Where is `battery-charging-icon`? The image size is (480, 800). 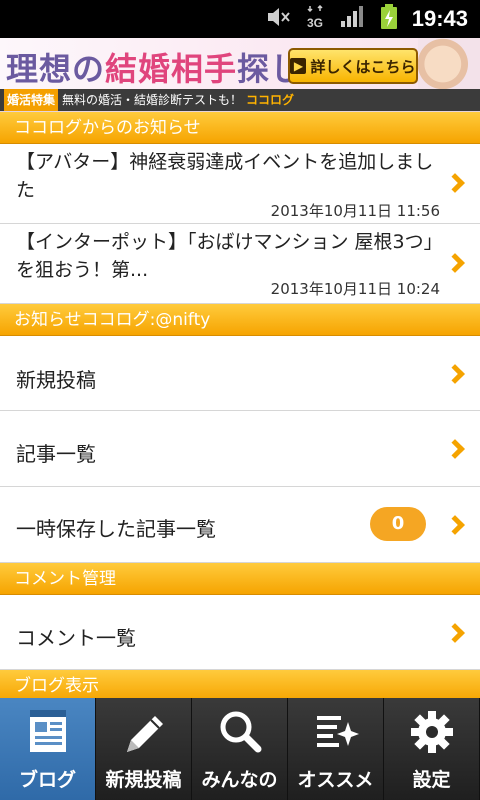 battery-charging-icon is located at coordinates (389, 19).